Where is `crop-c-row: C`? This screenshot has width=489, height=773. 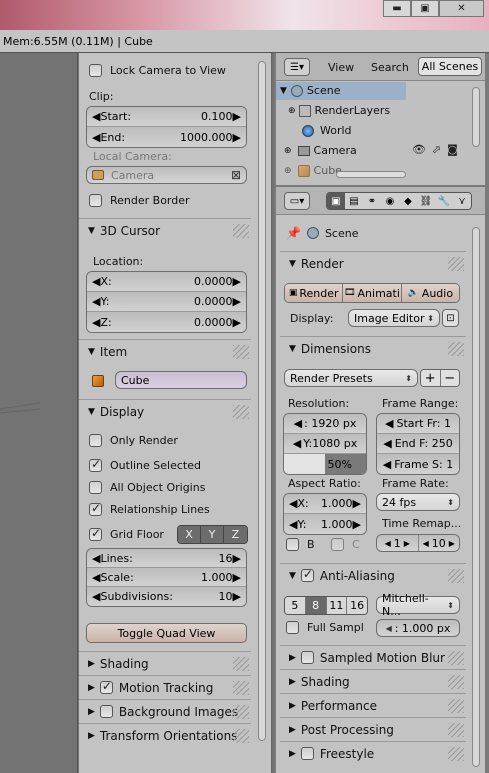 crop-c-row: C is located at coordinates (345, 544).